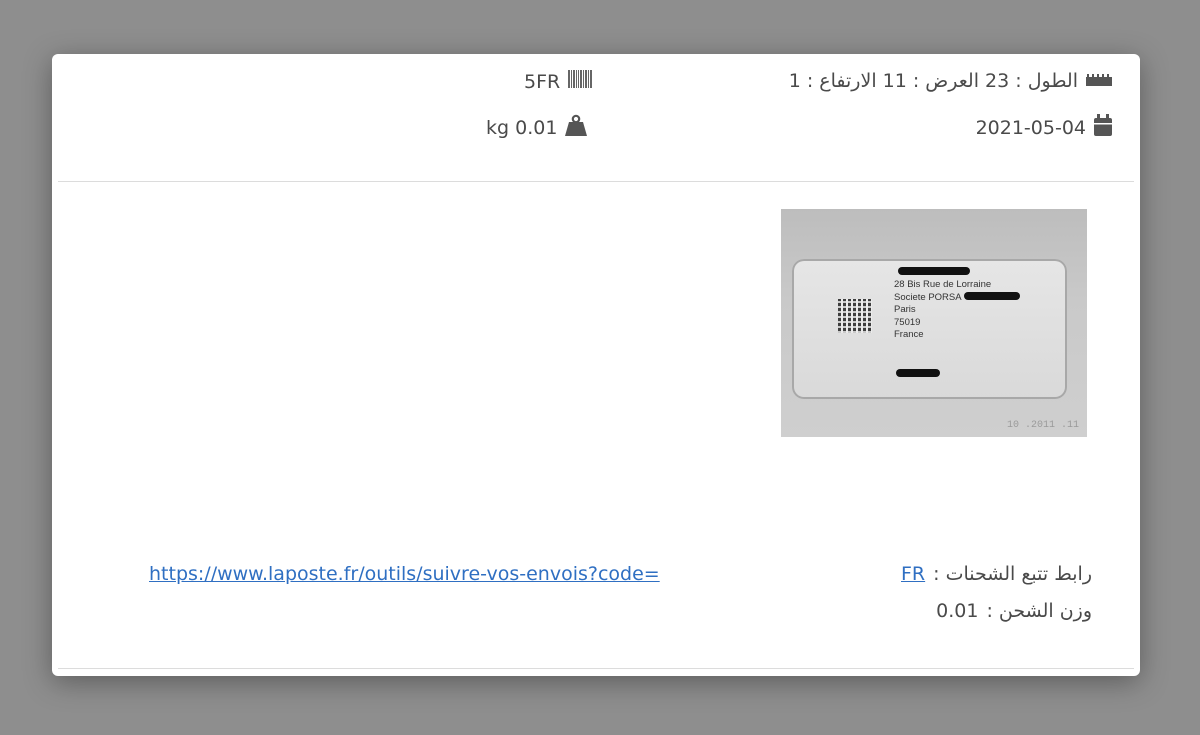 The height and width of the screenshot is (735, 1200). What do you see at coordinates (913, 574) in the screenshot?
I see `tracking-code-link: FR` at bounding box center [913, 574].